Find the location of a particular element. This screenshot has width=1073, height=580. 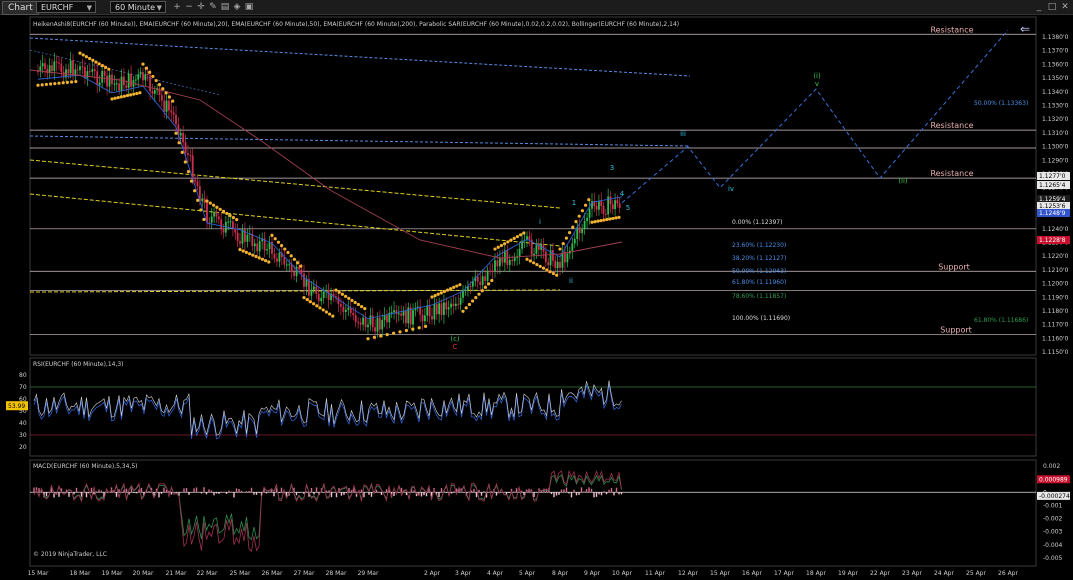

crosshair-icon: ✛ is located at coordinates (201, 7).